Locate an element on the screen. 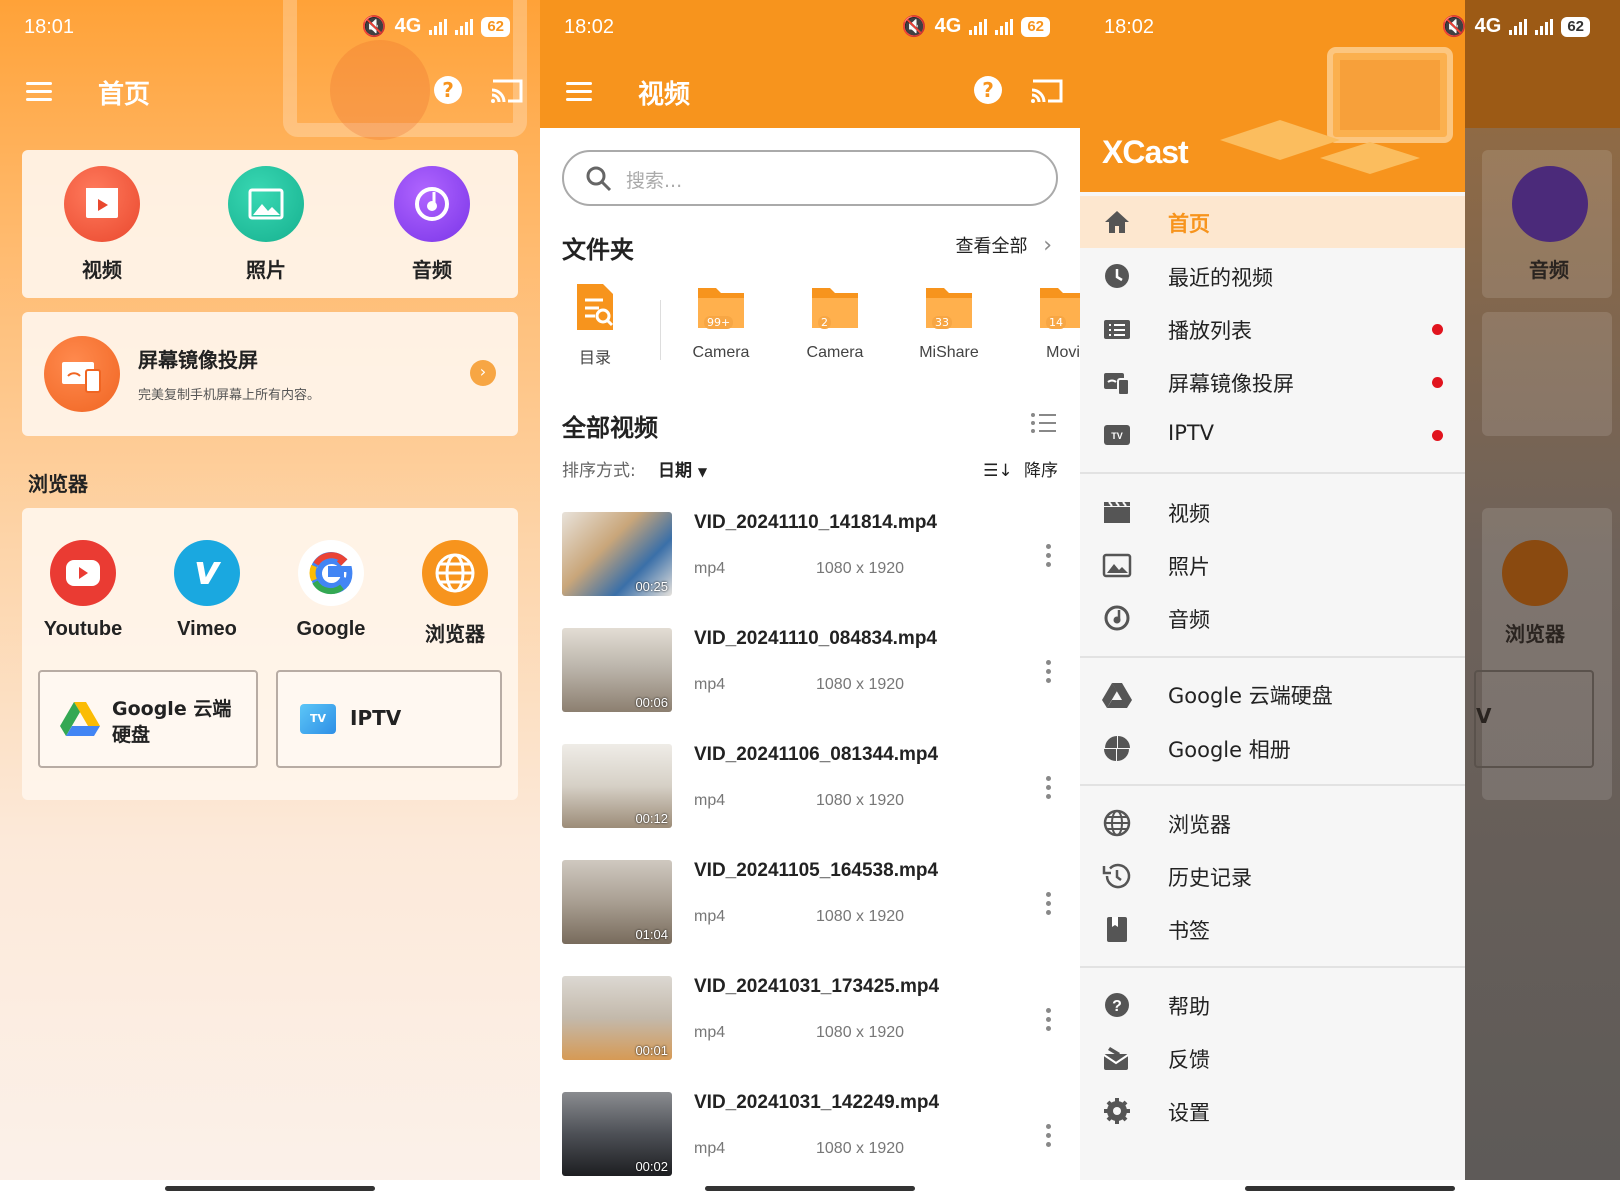 The height and width of the screenshot is (1200, 1620). video-thumbnail: 00:12 is located at coordinates (617, 786).